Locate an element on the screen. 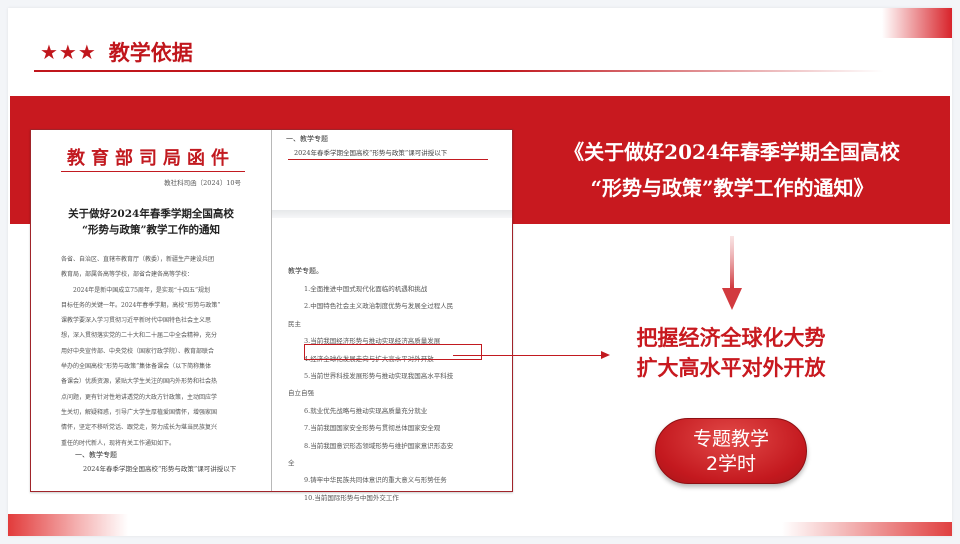 Image resolution: width=960 pixels, height=544 pixels. header-underline is located at coordinates (459, 71).